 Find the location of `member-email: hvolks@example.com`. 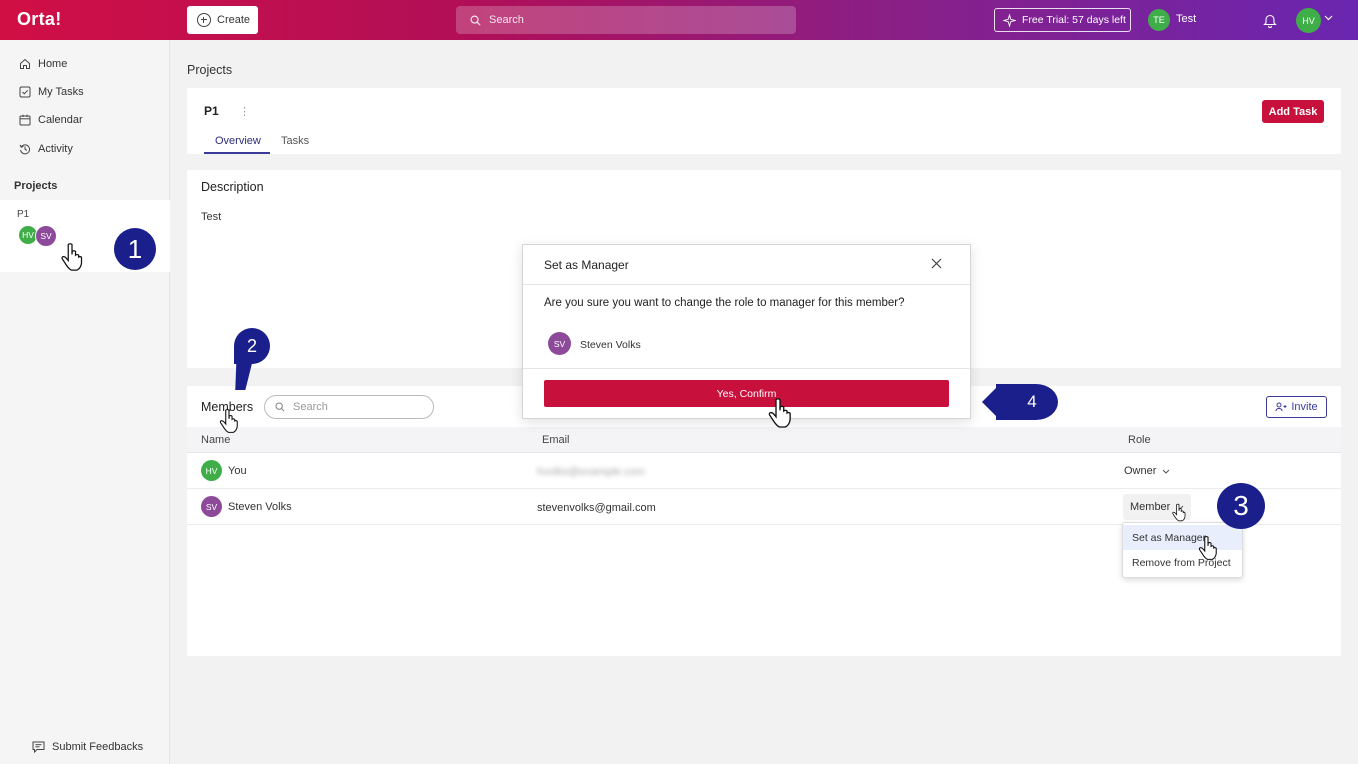

member-email: hvolks@example.com is located at coordinates (591, 472).